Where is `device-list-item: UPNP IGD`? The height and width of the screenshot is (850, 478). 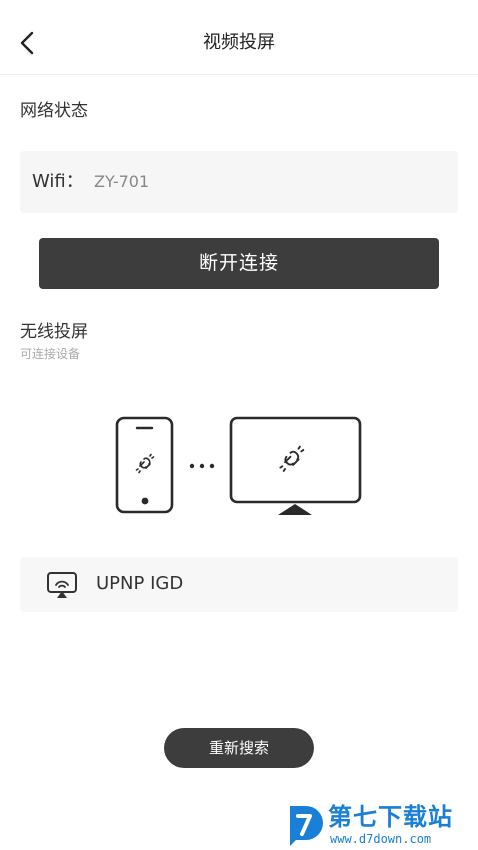 device-list-item: UPNP IGD is located at coordinates (239, 584).